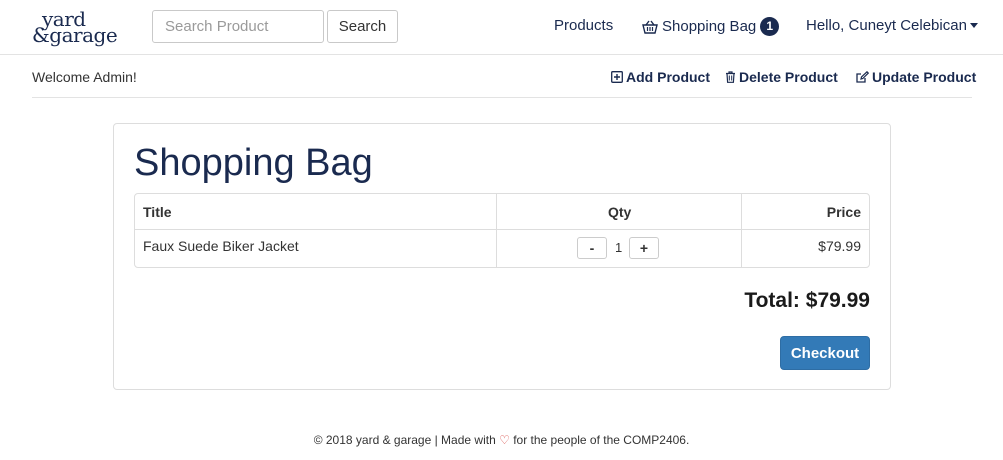  Describe the element at coordinates (619, 247) in the screenshot. I see `item-qty: 1` at that location.